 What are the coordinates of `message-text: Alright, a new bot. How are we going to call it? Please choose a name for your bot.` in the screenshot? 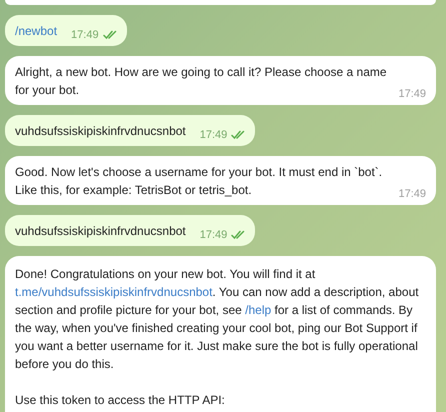 It's located at (201, 81).